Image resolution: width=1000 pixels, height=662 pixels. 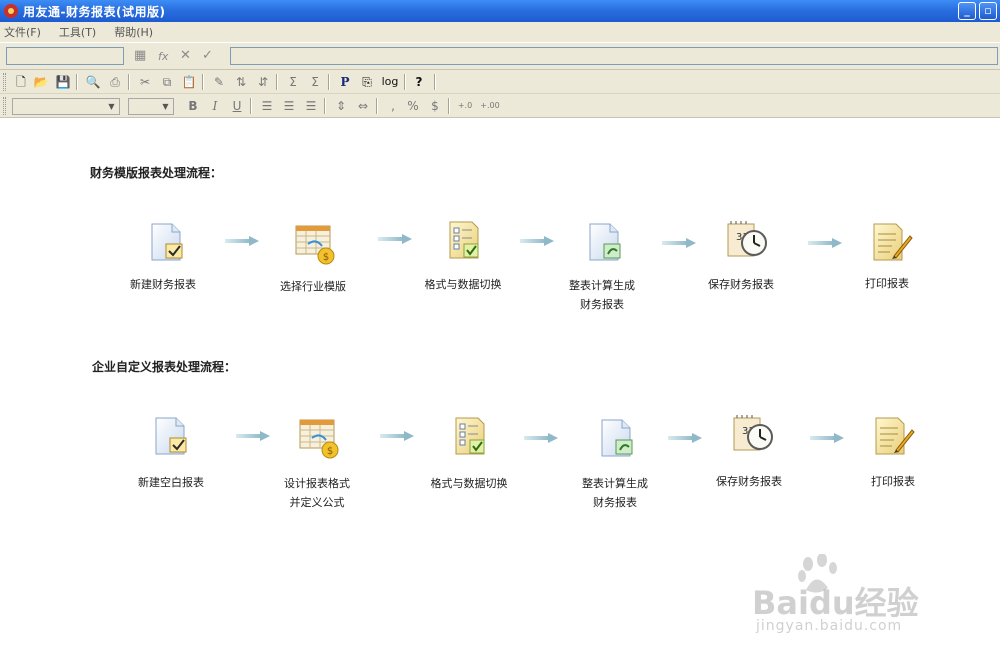 What do you see at coordinates (164, 367) in the screenshot?
I see `section-title-custom-flow: 企业自定义报表处理流程：` at bounding box center [164, 367].